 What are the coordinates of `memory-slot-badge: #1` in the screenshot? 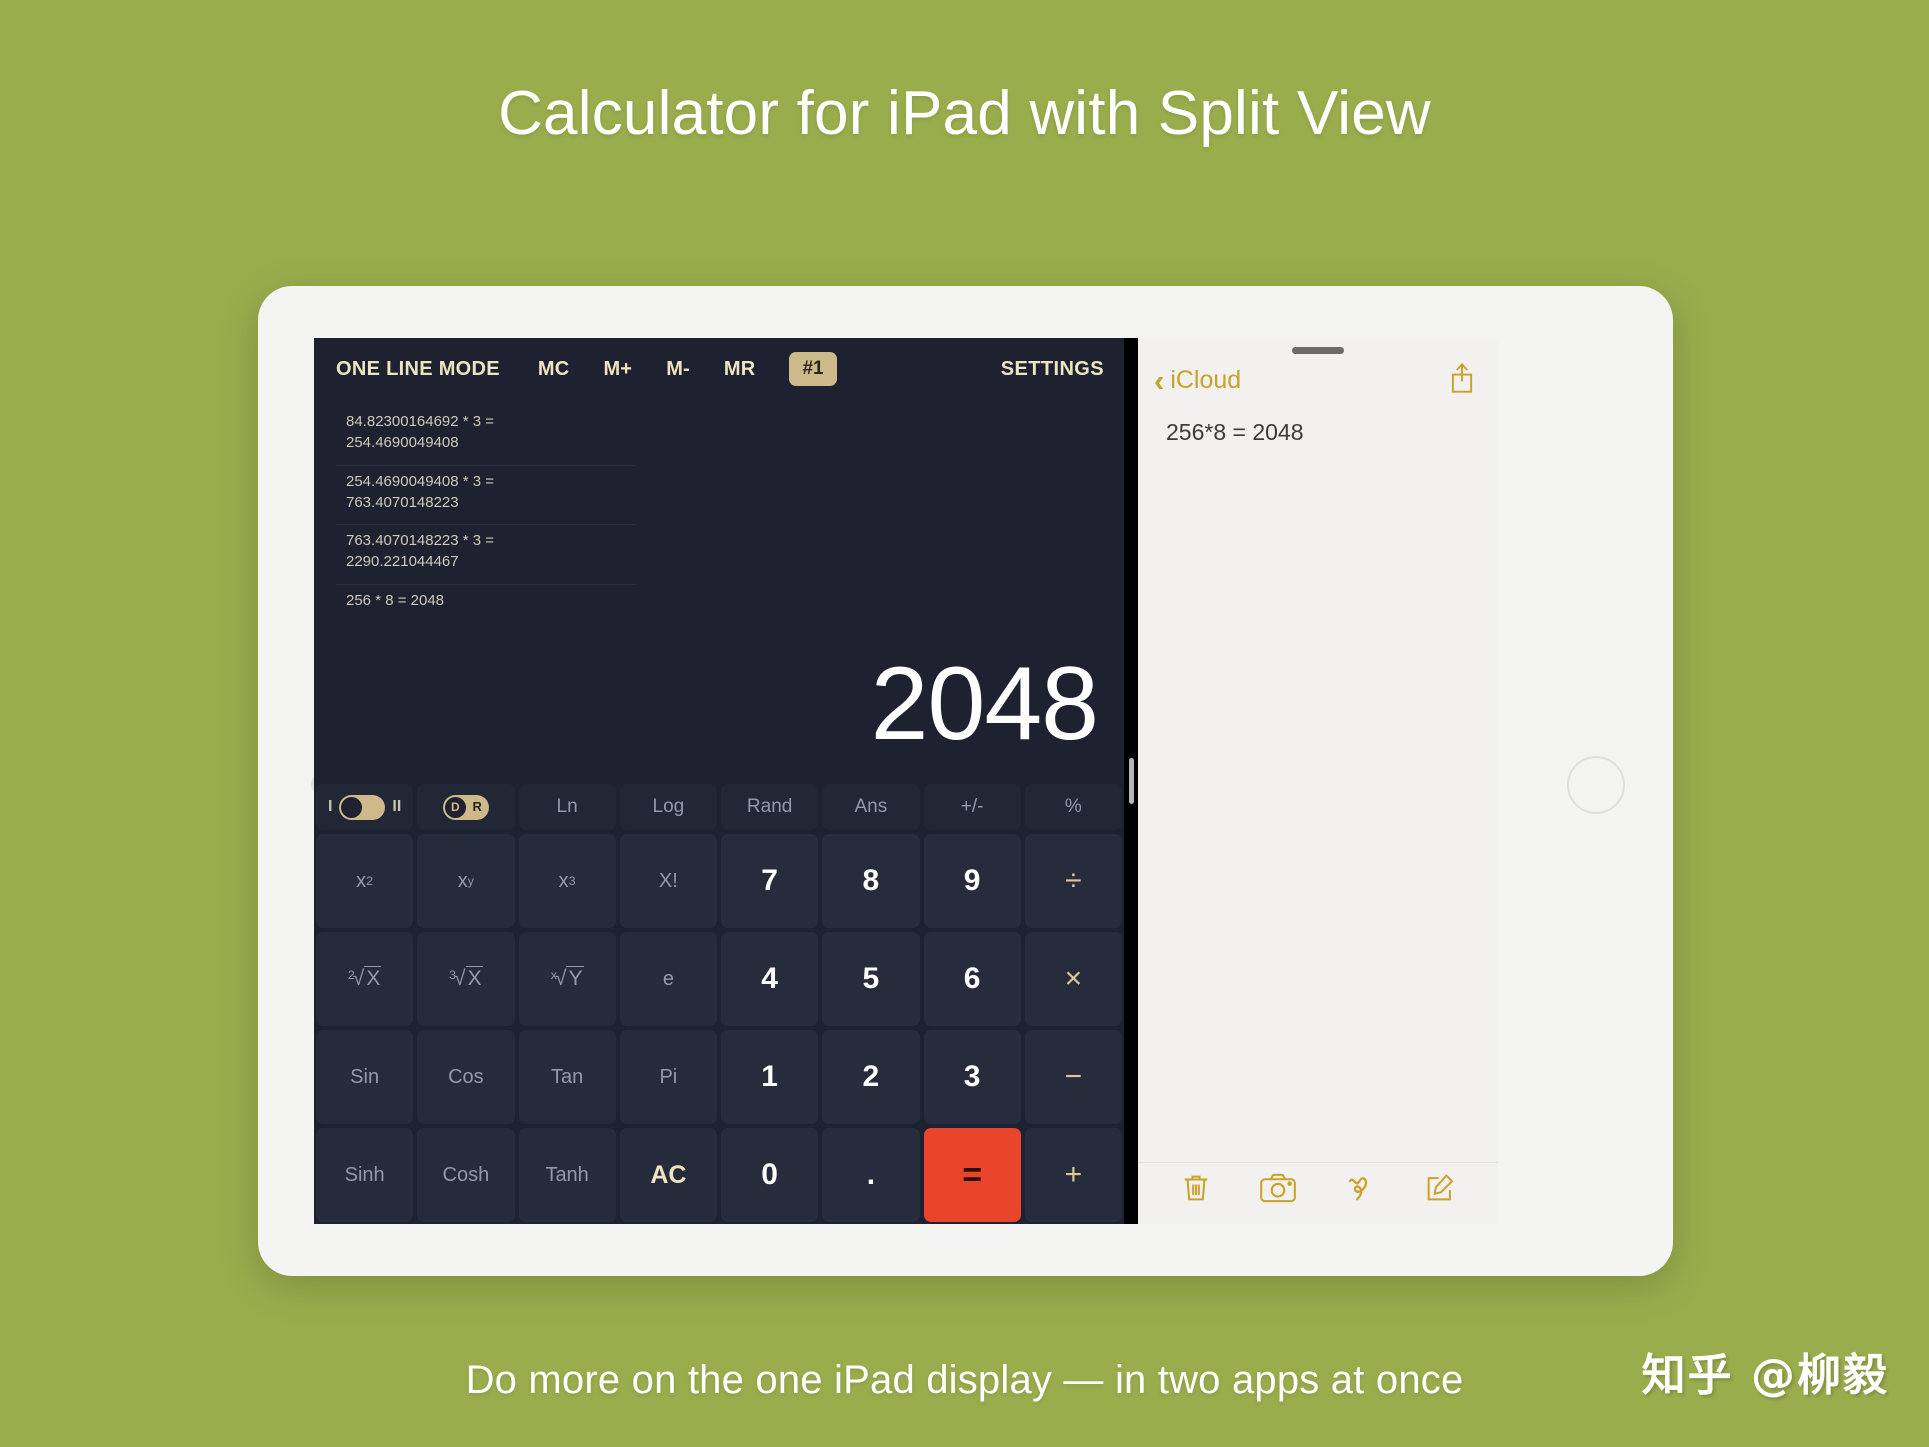 It's located at (813, 369).